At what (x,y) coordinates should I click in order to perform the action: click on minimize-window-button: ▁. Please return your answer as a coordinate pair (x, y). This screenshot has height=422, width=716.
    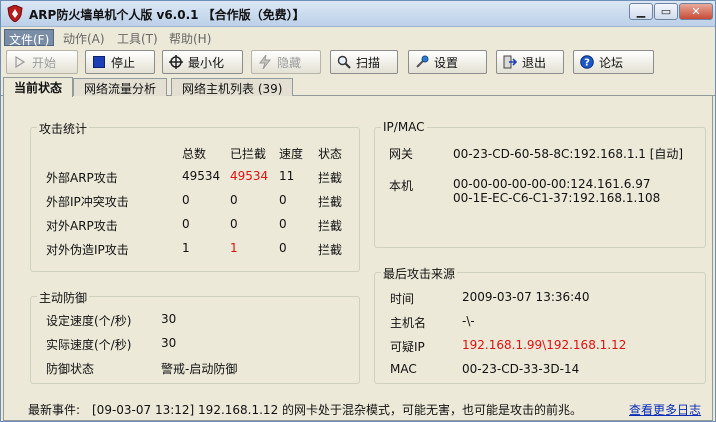
    Looking at the image, I should click on (641, 11).